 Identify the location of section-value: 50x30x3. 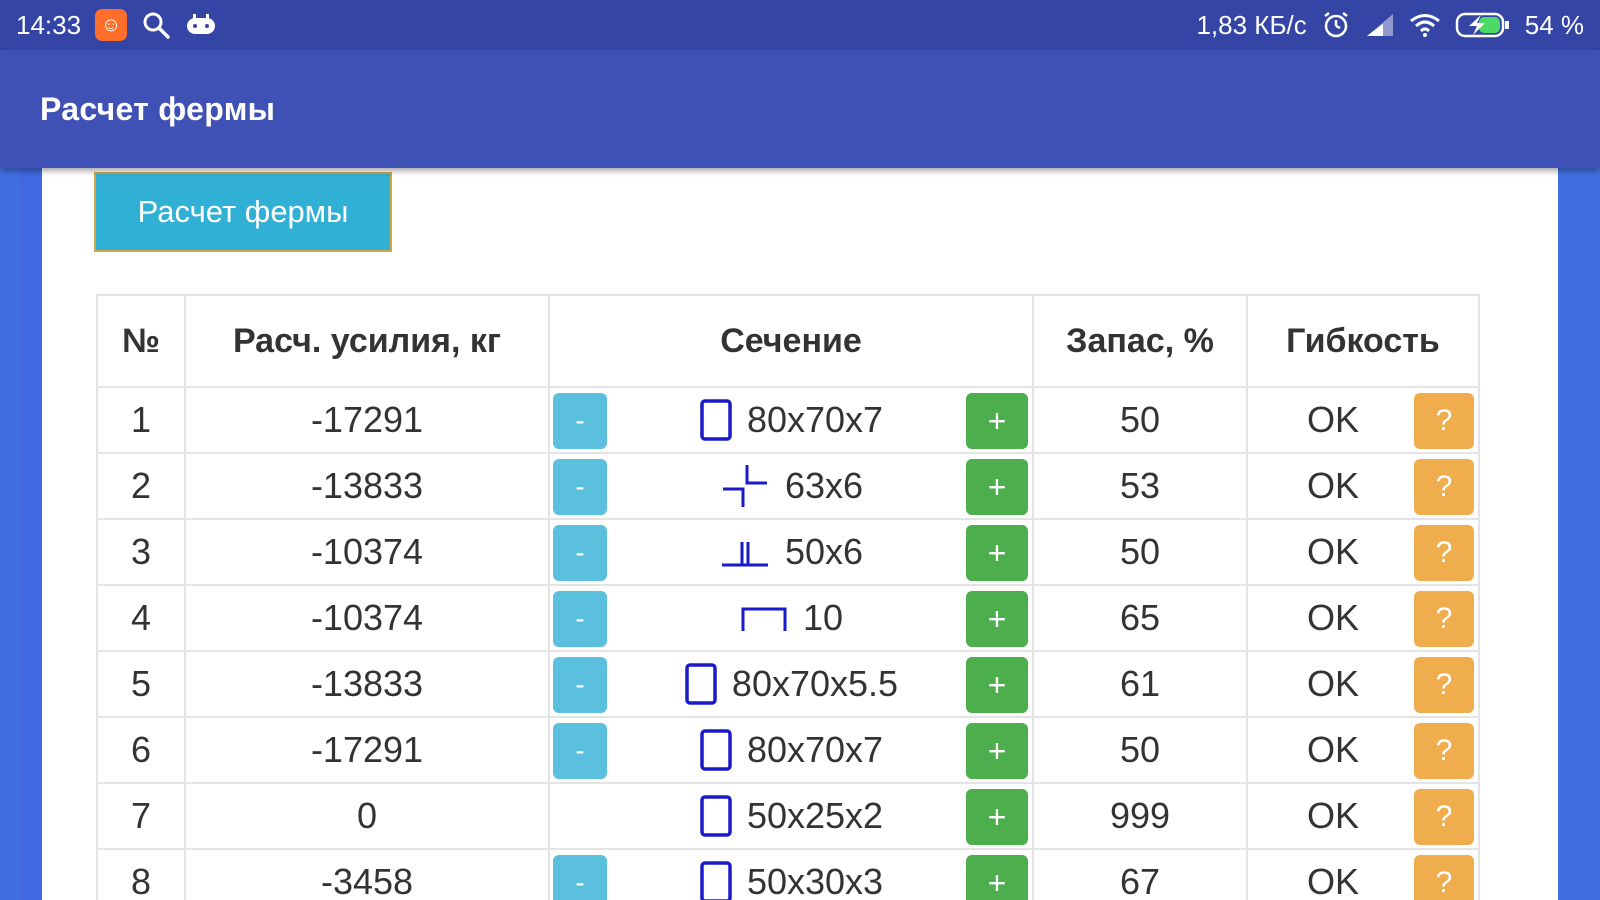
(791, 875).